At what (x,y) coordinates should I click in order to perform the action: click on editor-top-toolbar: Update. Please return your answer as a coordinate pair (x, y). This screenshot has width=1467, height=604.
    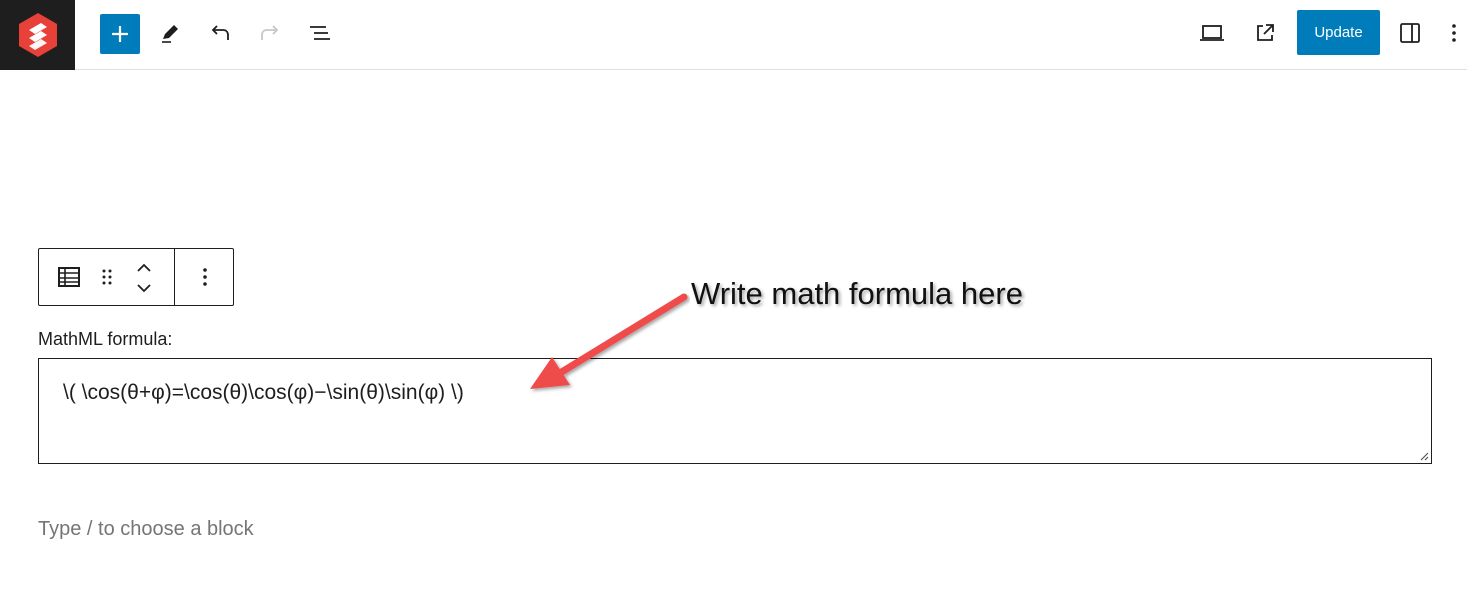
    Looking at the image, I should click on (733, 35).